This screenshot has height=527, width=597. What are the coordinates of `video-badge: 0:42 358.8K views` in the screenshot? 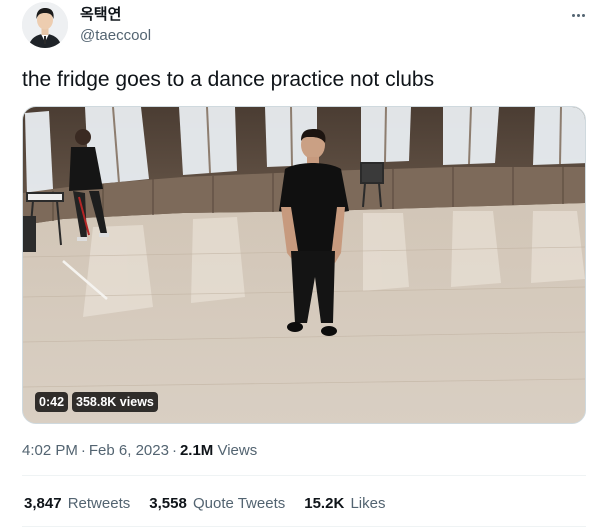 It's located at (96, 402).